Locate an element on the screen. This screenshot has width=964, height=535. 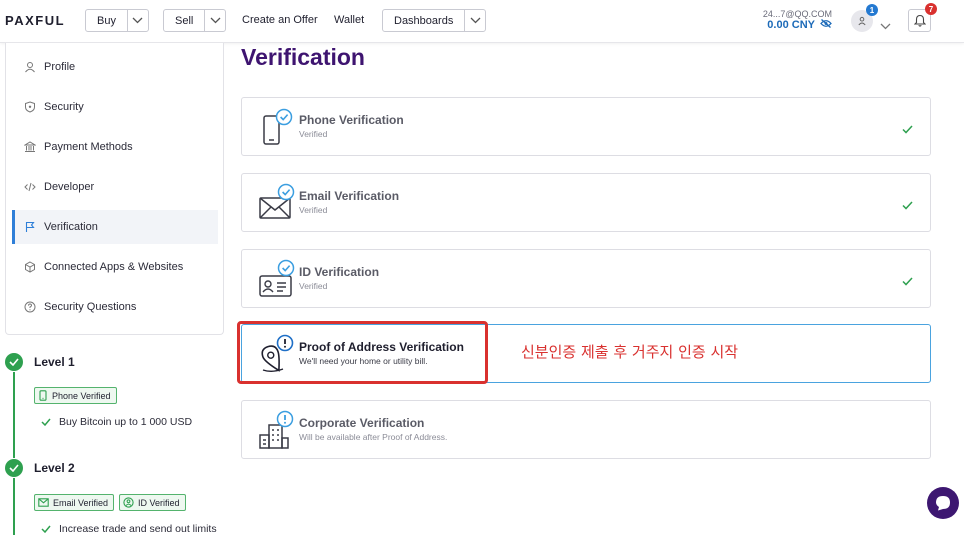
sidebar-item-security-questions: Security Questions is located at coordinates (115, 307).